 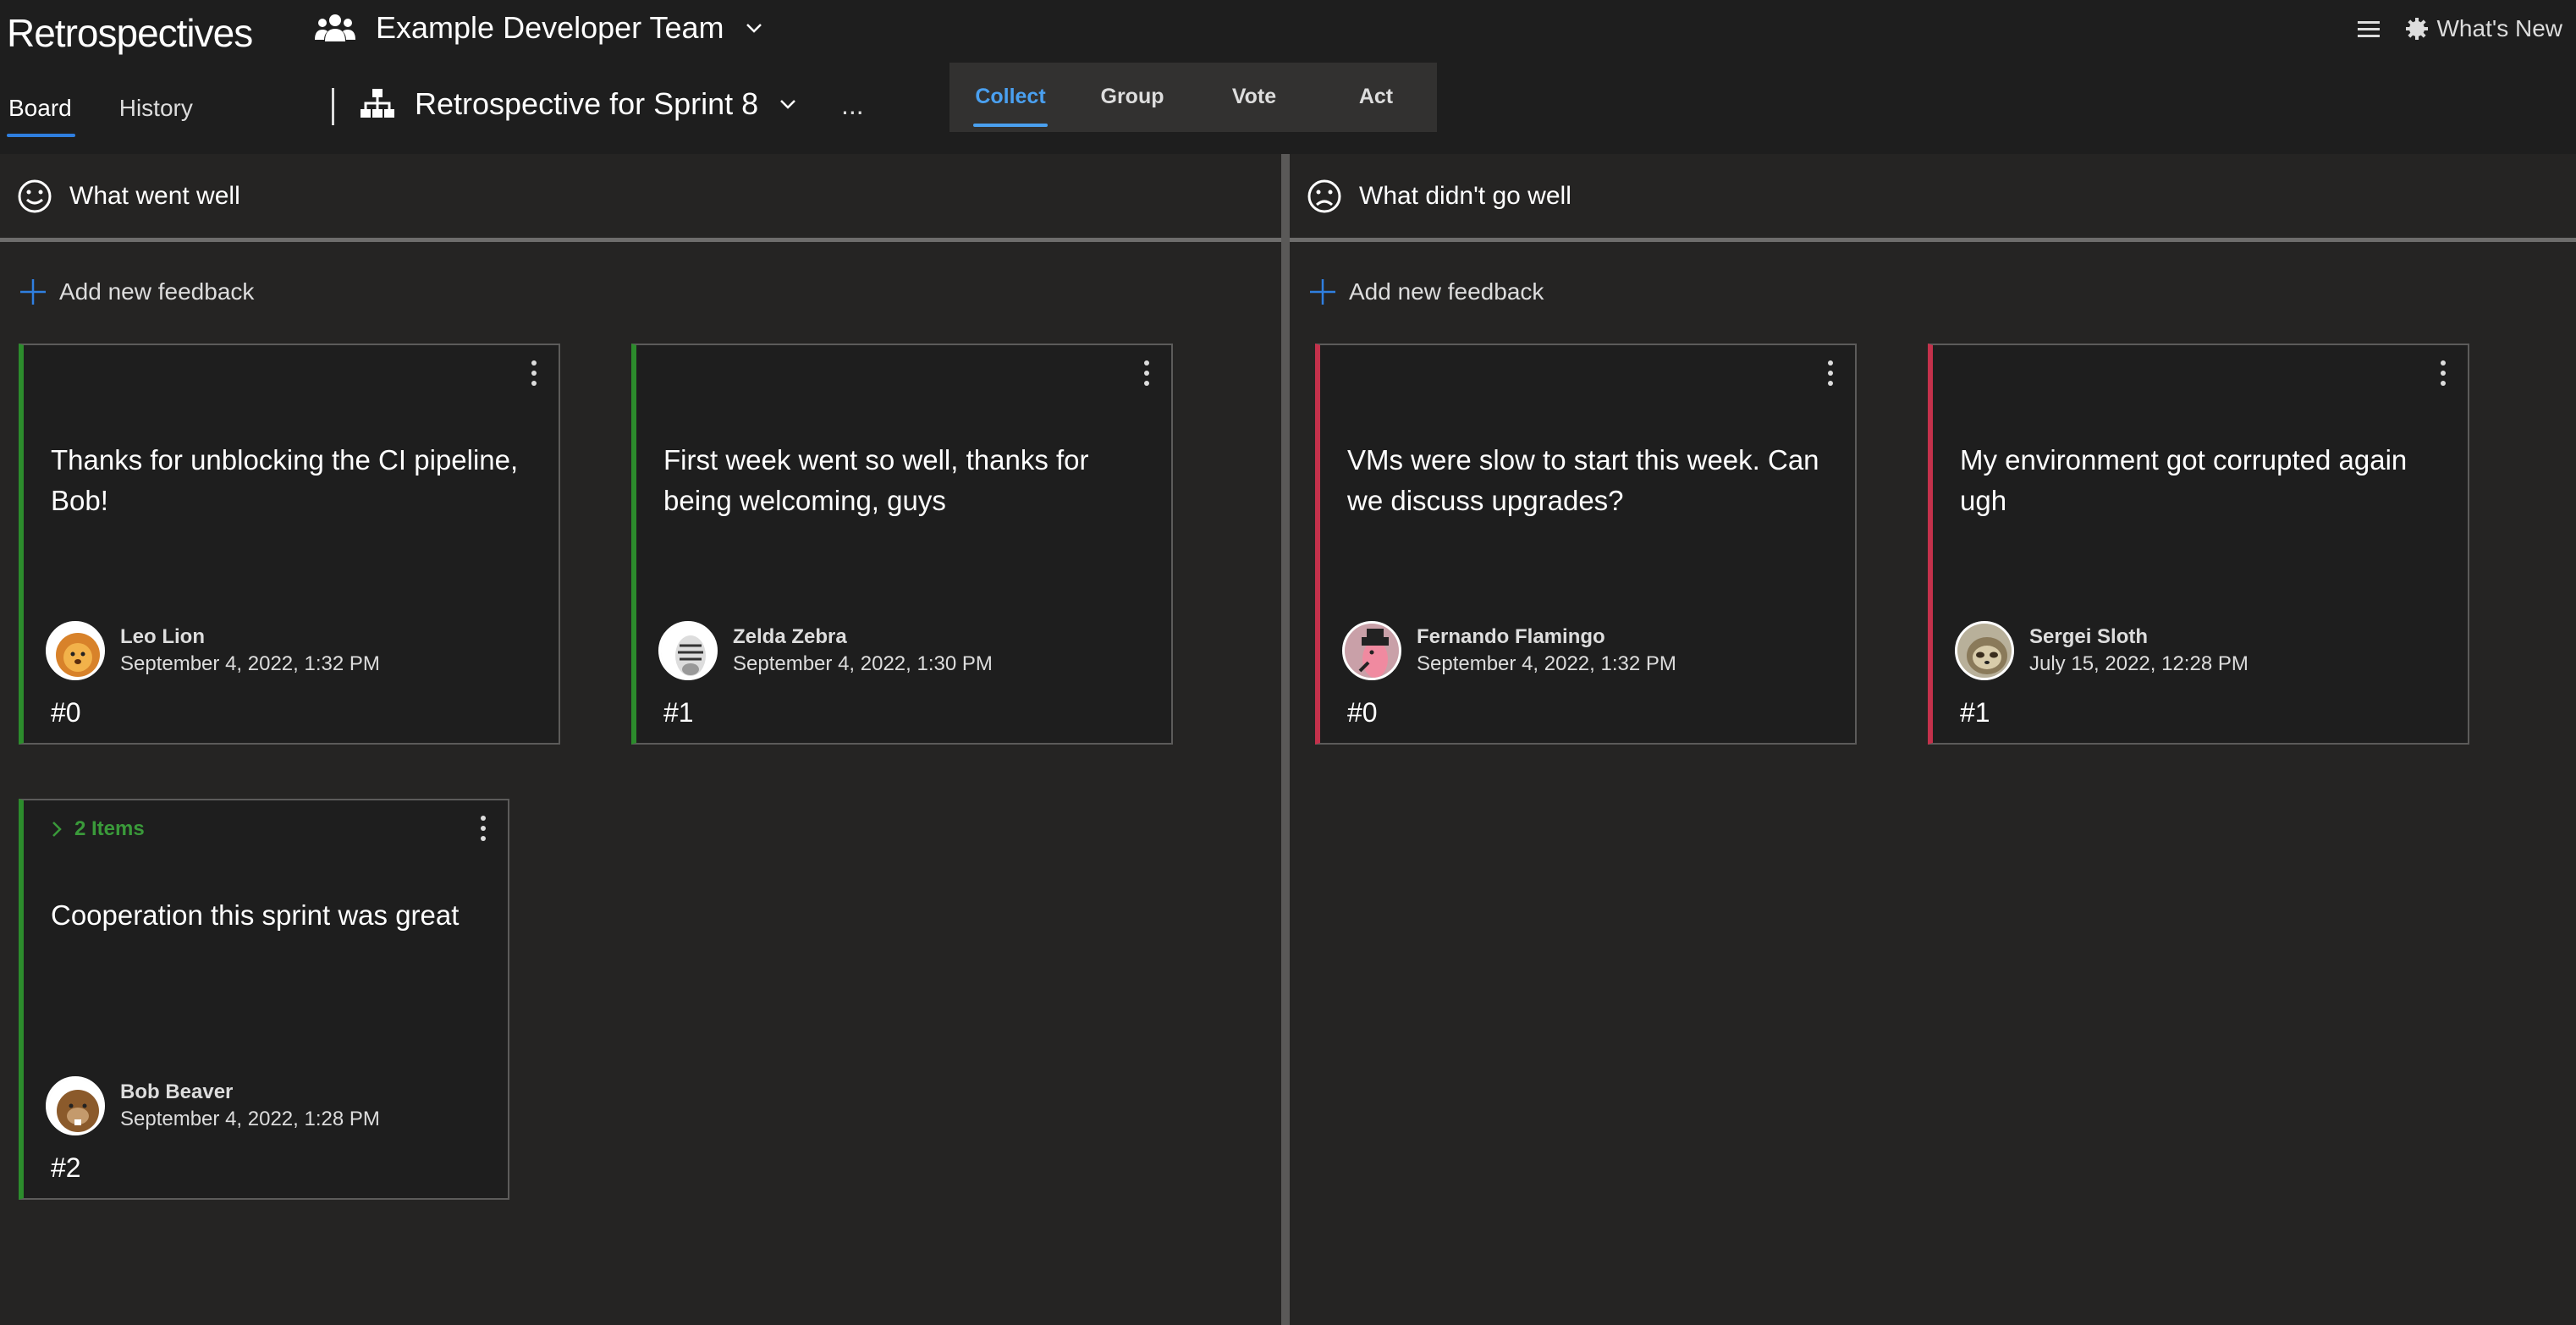 What do you see at coordinates (1933, 198) in the screenshot?
I see `column-header: What didn't go well` at bounding box center [1933, 198].